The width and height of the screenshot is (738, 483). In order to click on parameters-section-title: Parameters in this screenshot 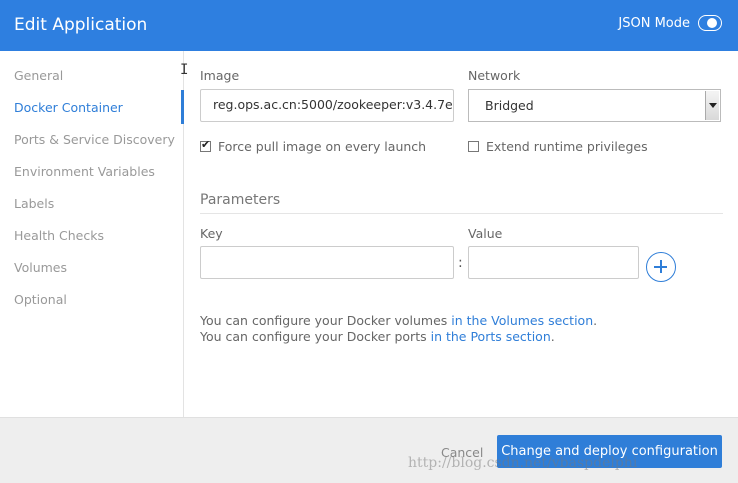, I will do `click(240, 200)`.